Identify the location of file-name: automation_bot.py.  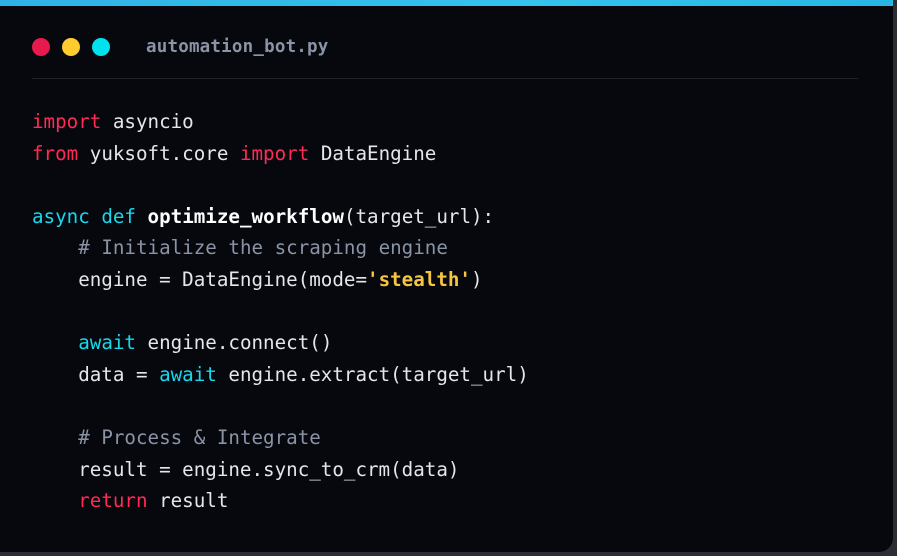
(237, 47).